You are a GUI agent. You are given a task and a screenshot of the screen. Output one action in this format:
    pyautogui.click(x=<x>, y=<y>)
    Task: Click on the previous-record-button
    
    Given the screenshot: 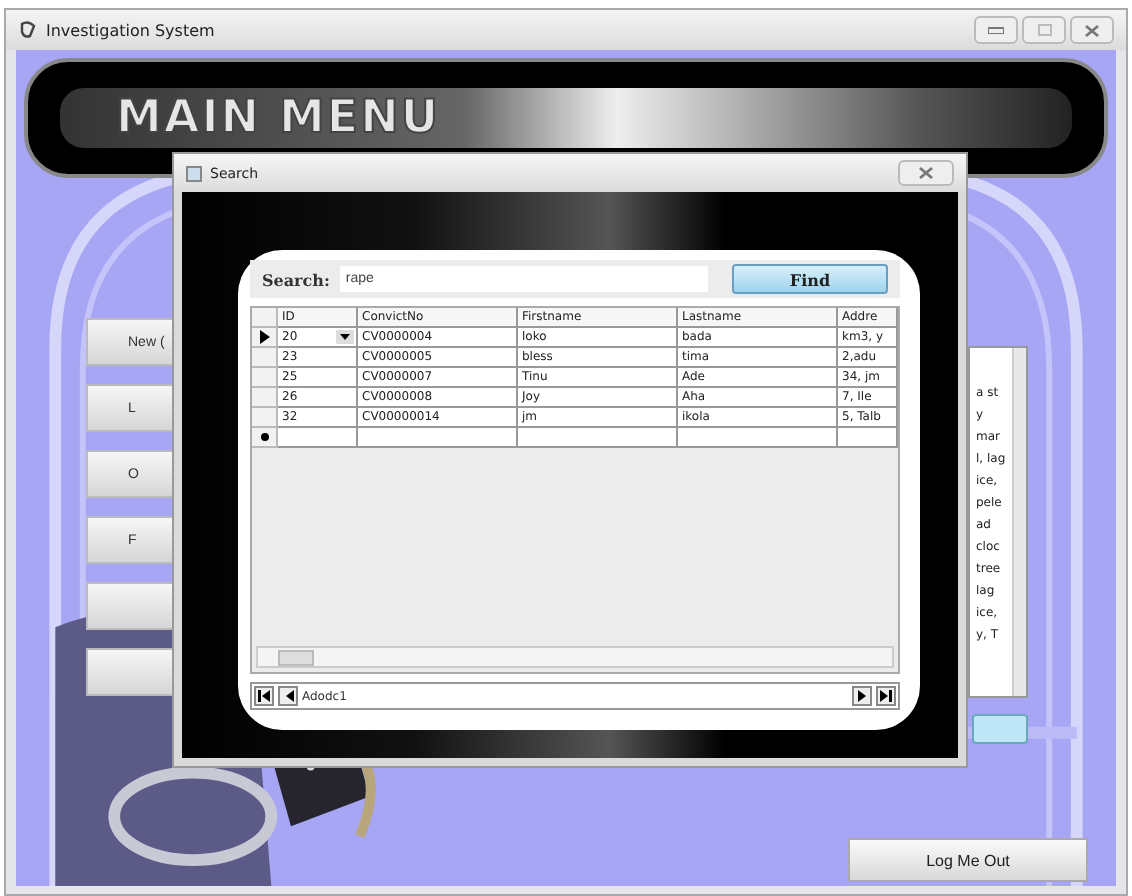 What is the action you would take?
    pyautogui.click(x=288, y=696)
    